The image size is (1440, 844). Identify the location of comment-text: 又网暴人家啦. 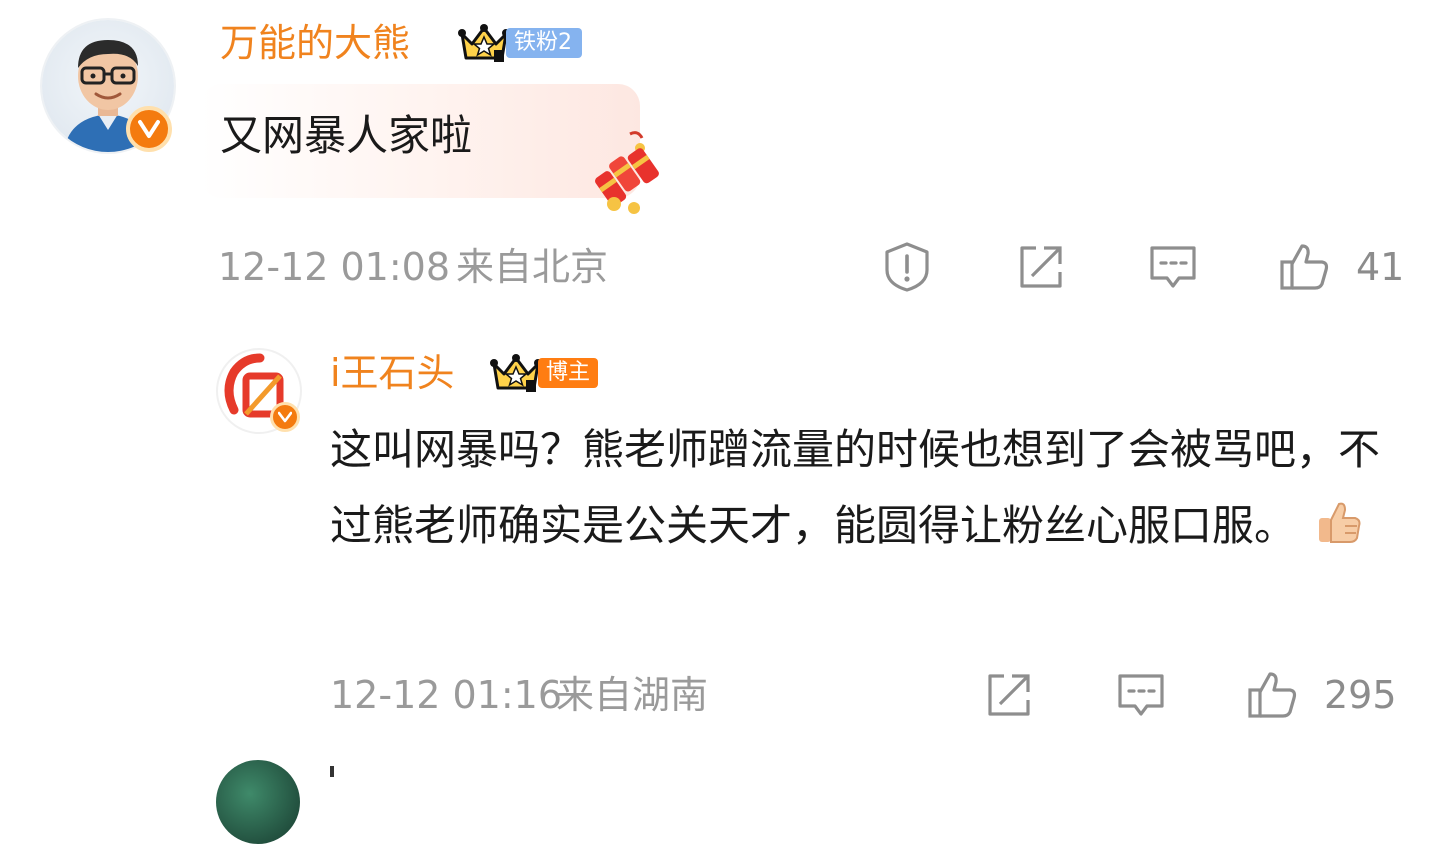
(346, 135).